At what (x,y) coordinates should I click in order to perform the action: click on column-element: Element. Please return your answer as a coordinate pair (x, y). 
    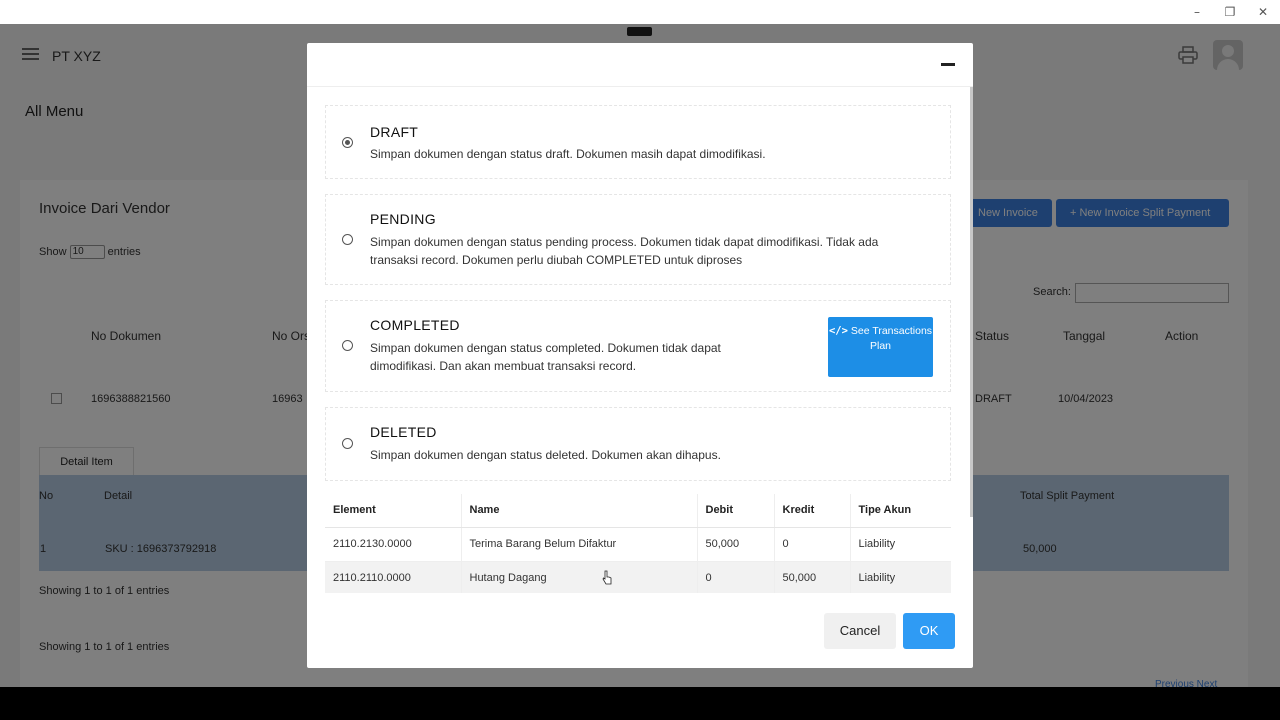
    Looking at the image, I should click on (393, 511).